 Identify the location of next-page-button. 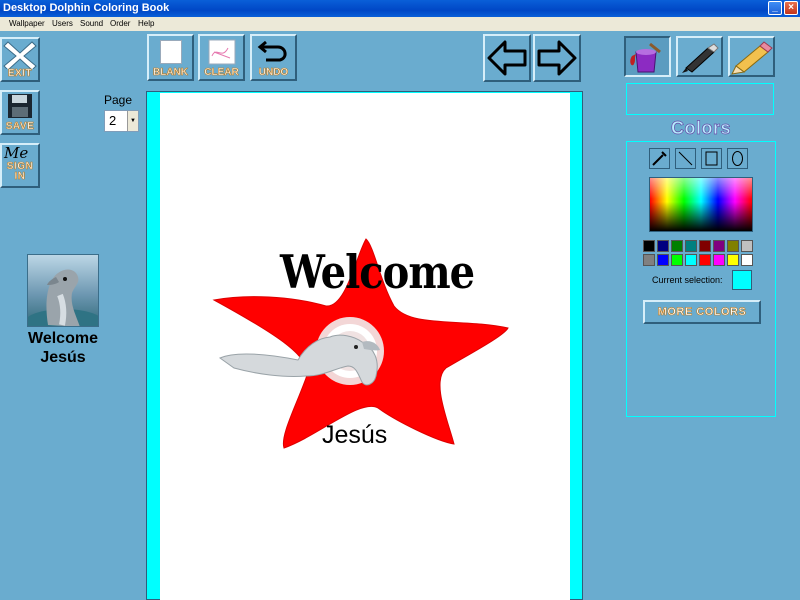
(557, 58).